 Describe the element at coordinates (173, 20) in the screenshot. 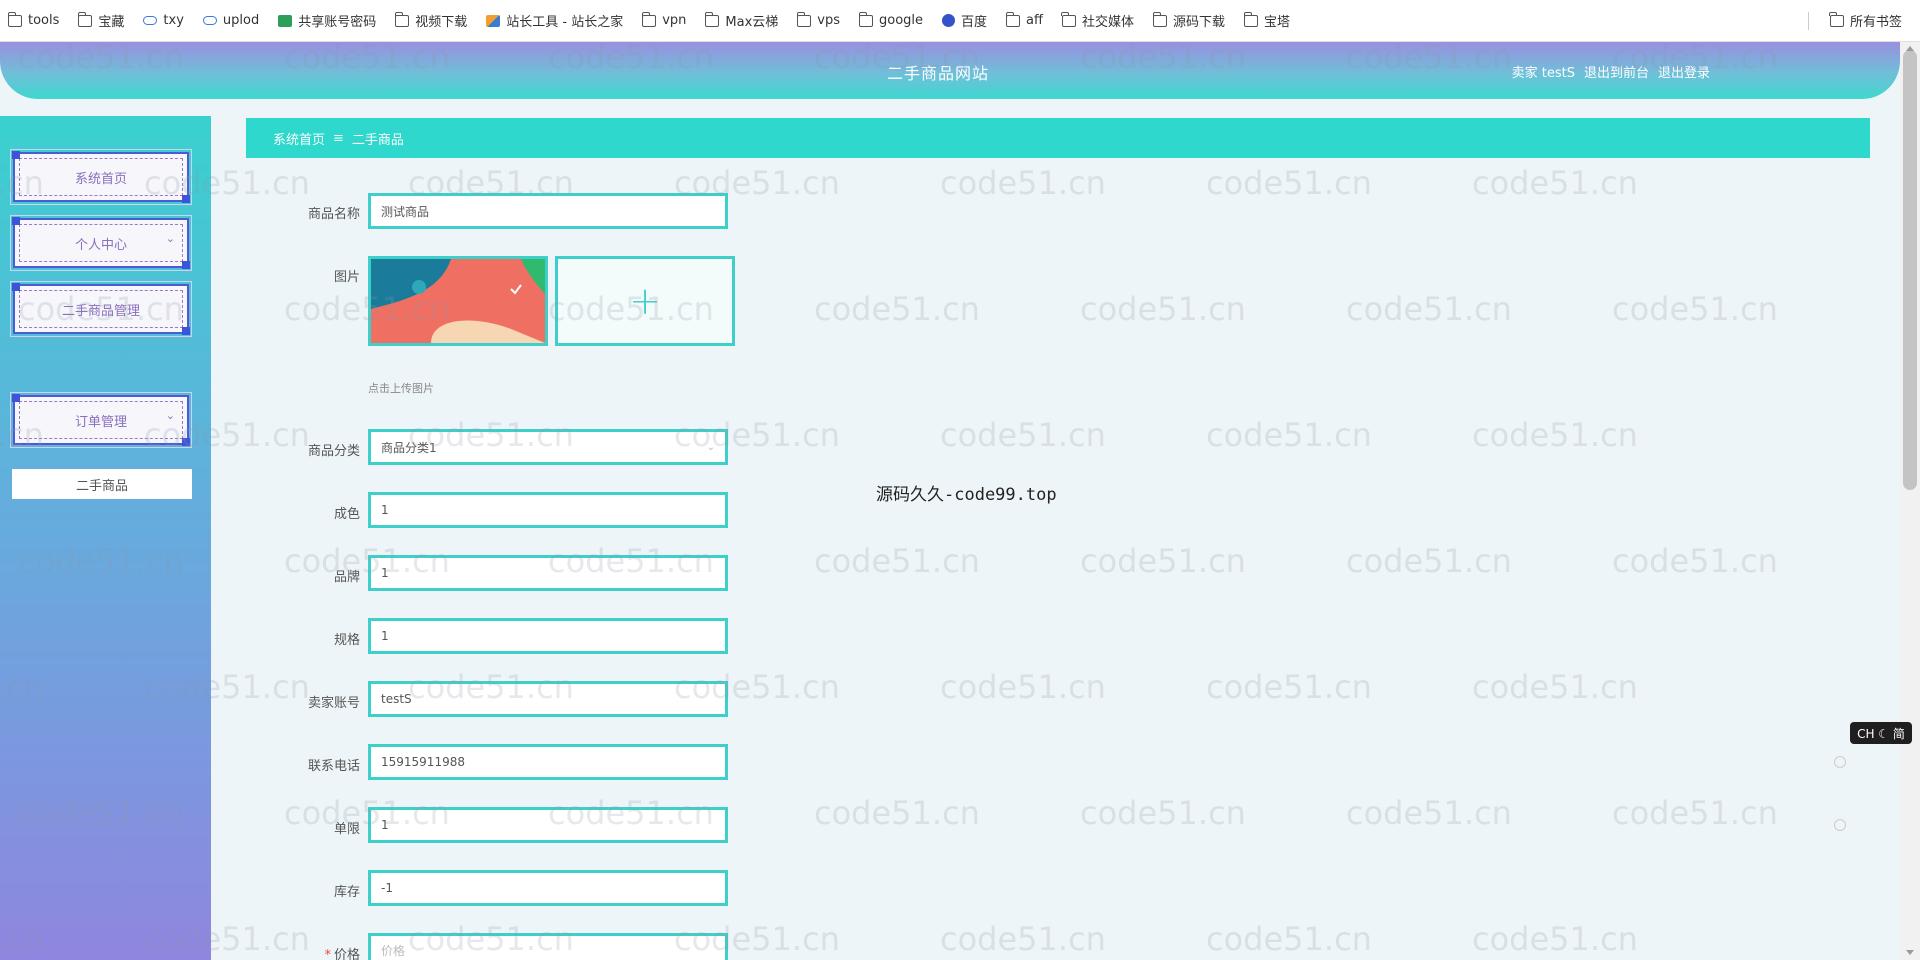

I see `bookmark-label: txy` at that location.